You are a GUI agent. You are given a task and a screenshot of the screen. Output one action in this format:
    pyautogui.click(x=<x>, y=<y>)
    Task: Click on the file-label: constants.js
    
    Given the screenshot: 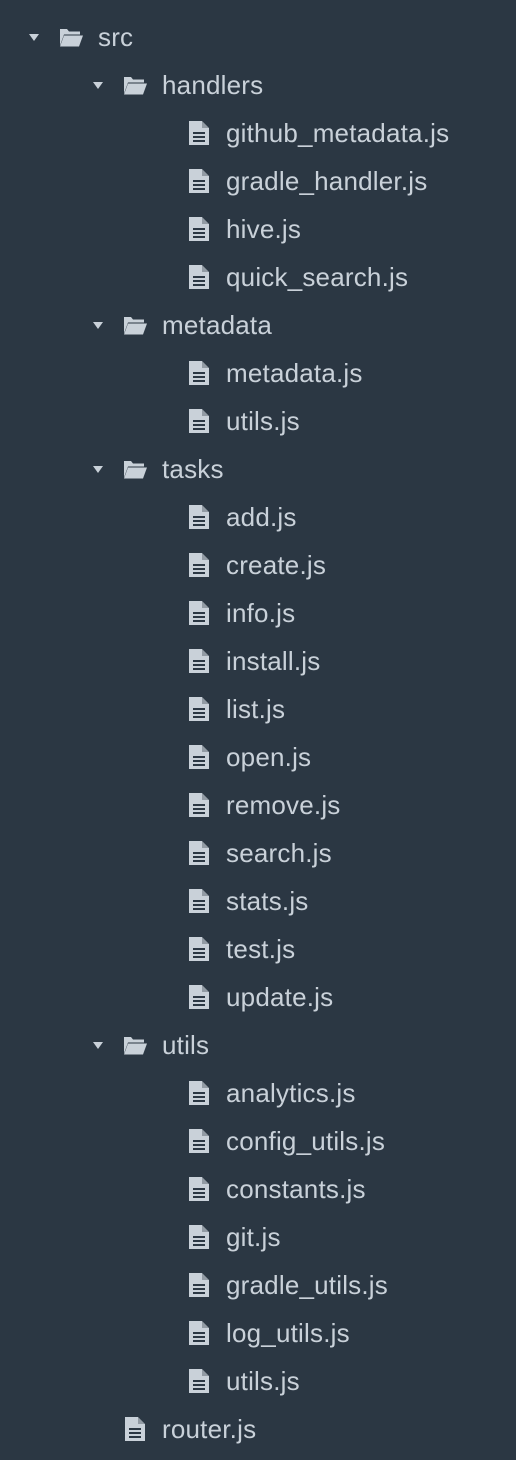 What is the action you would take?
    pyautogui.click(x=296, y=1189)
    